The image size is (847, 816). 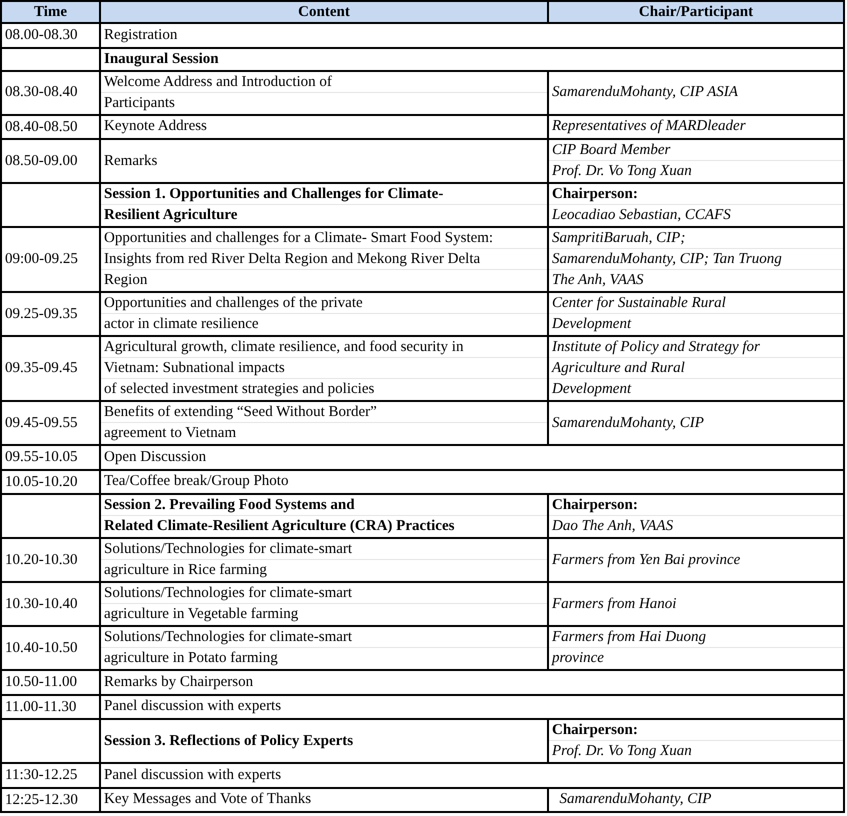 What do you see at coordinates (41, 160) in the screenshot?
I see `time-text: 08.50-09.00` at bounding box center [41, 160].